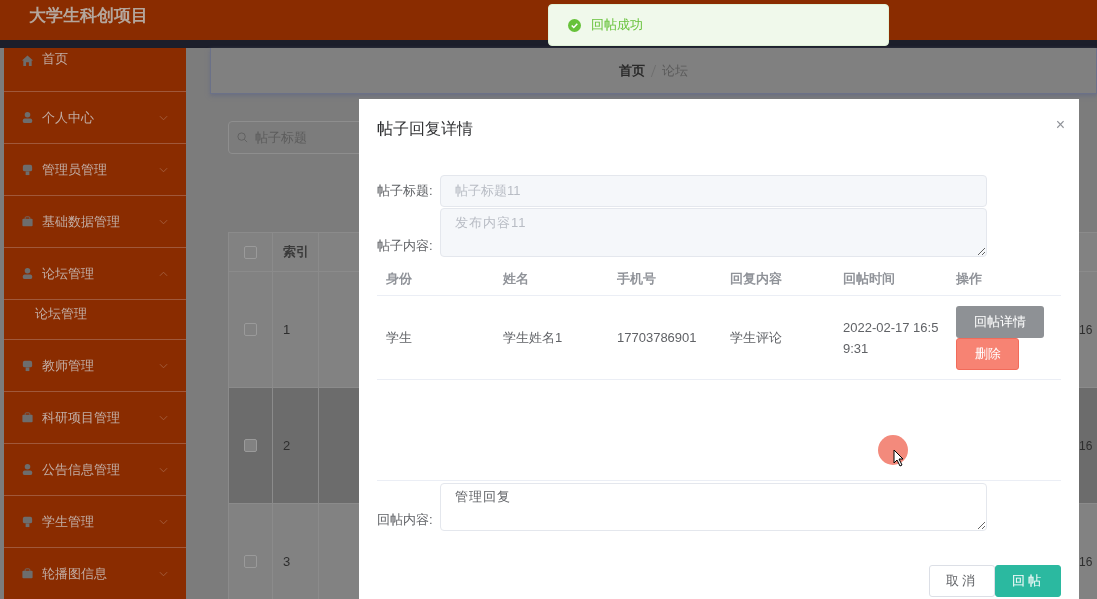 This screenshot has height=599, width=1097. What do you see at coordinates (1028, 581) in the screenshot?
I see `submit-button: 回帖` at bounding box center [1028, 581].